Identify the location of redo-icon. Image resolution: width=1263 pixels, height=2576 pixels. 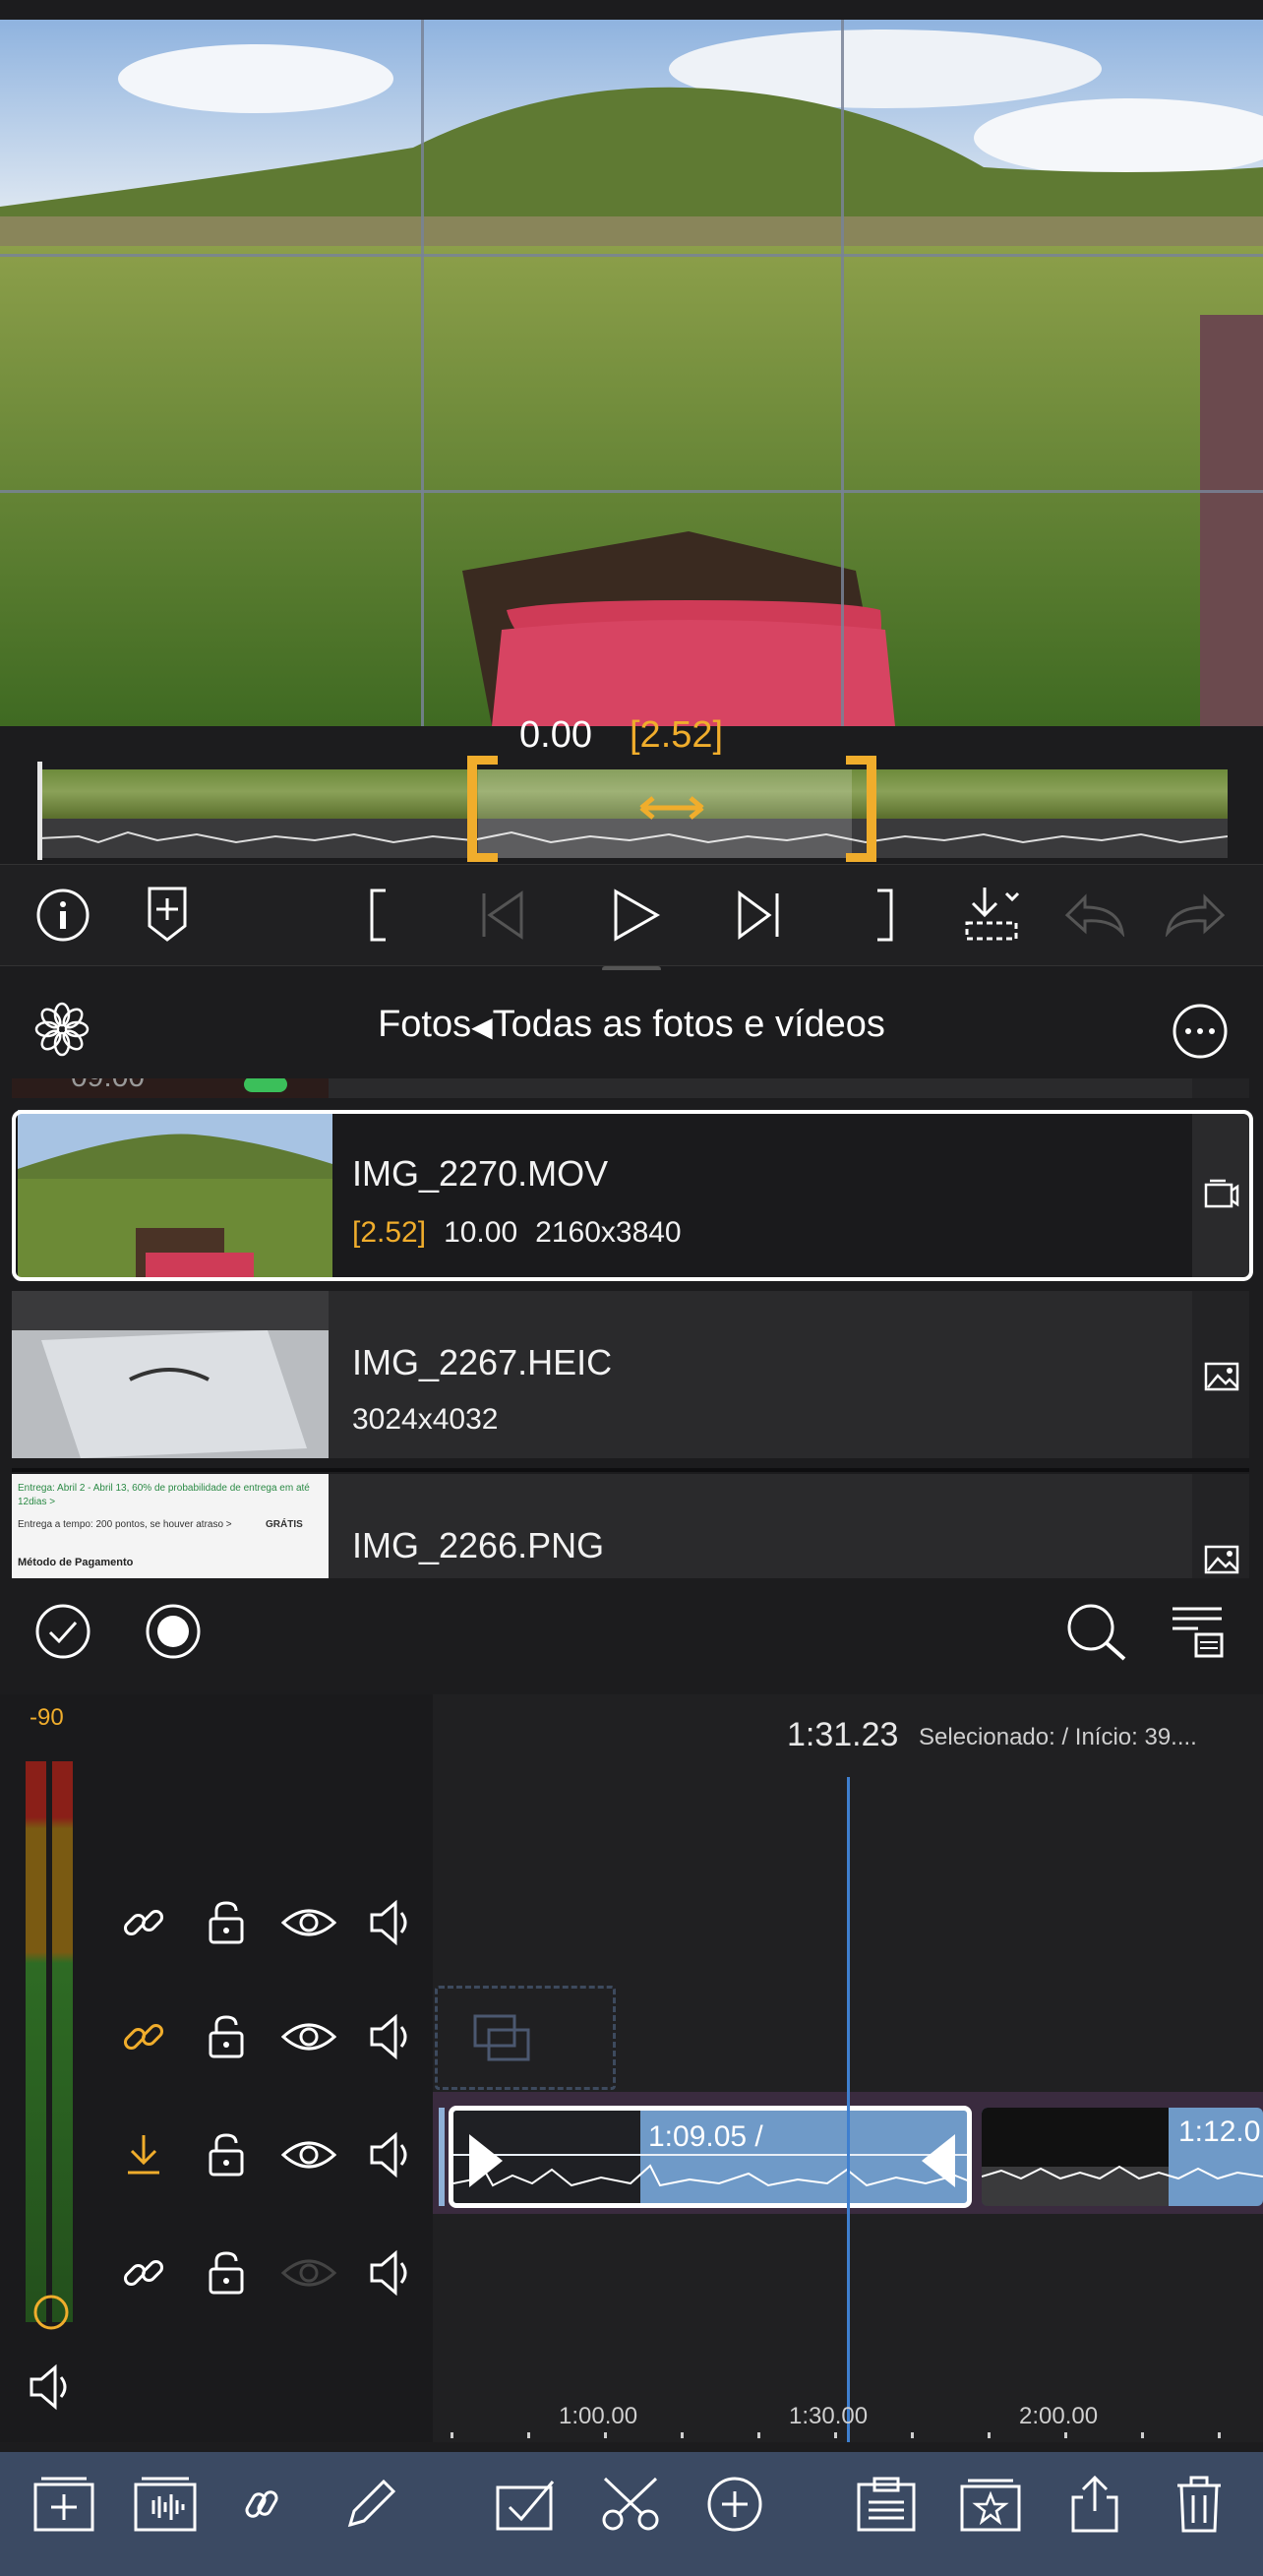
(1196, 915).